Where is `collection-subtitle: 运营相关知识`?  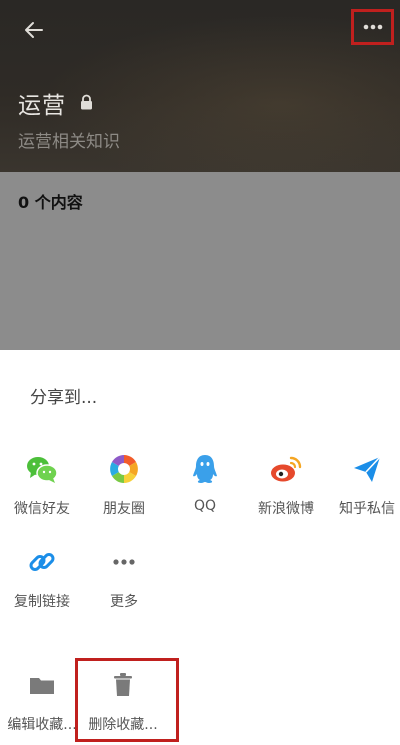 collection-subtitle: 运营相关知识 is located at coordinates (69, 142).